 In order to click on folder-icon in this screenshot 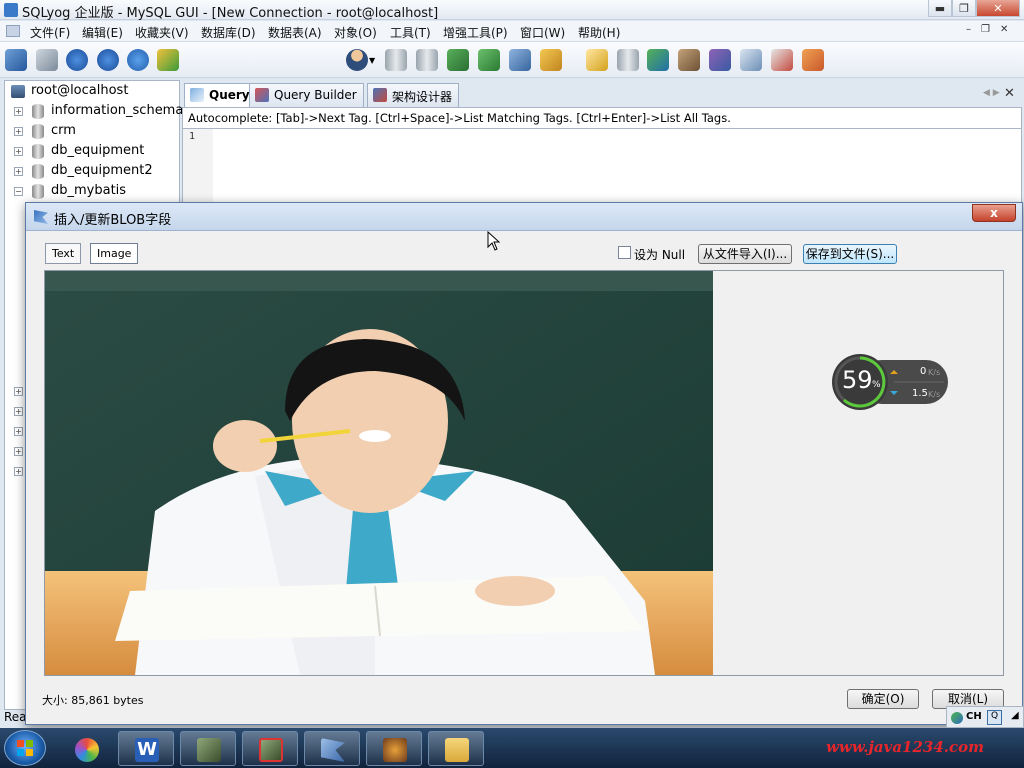, I will do `click(457, 750)`.